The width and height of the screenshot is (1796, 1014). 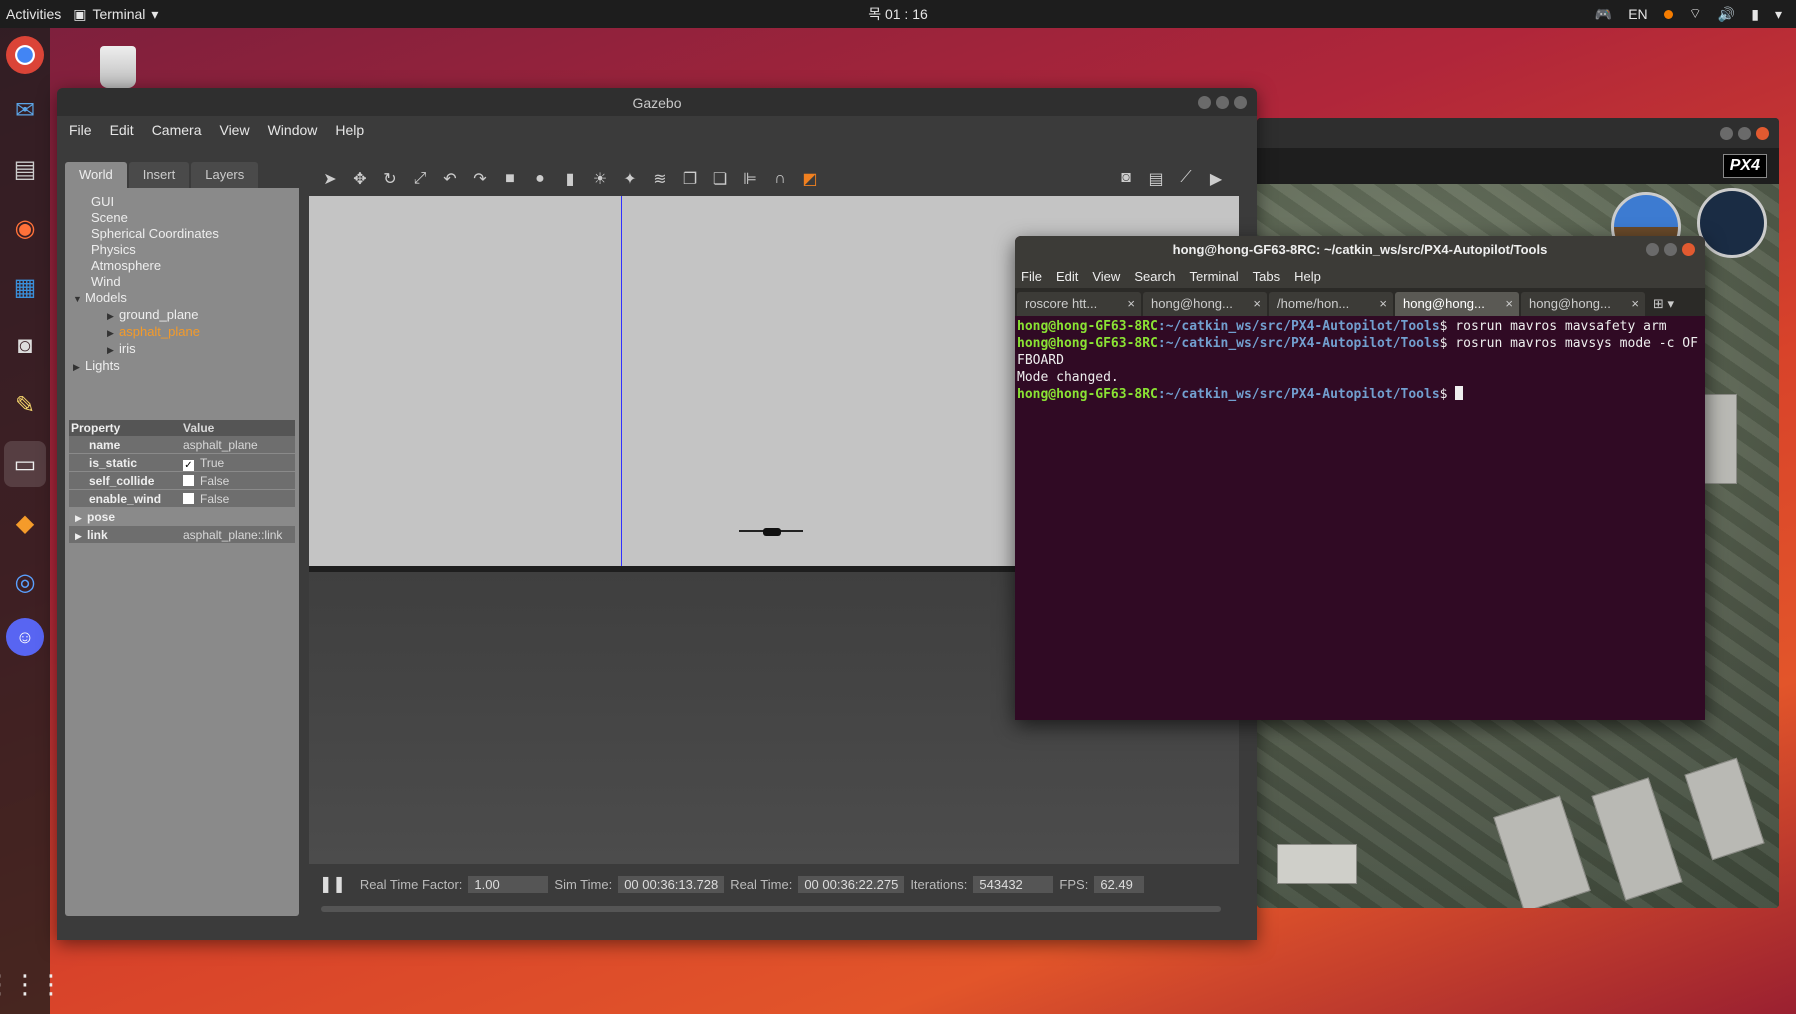 What do you see at coordinates (36, 14) in the screenshot?
I see `activities-button: Activities` at bounding box center [36, 14].